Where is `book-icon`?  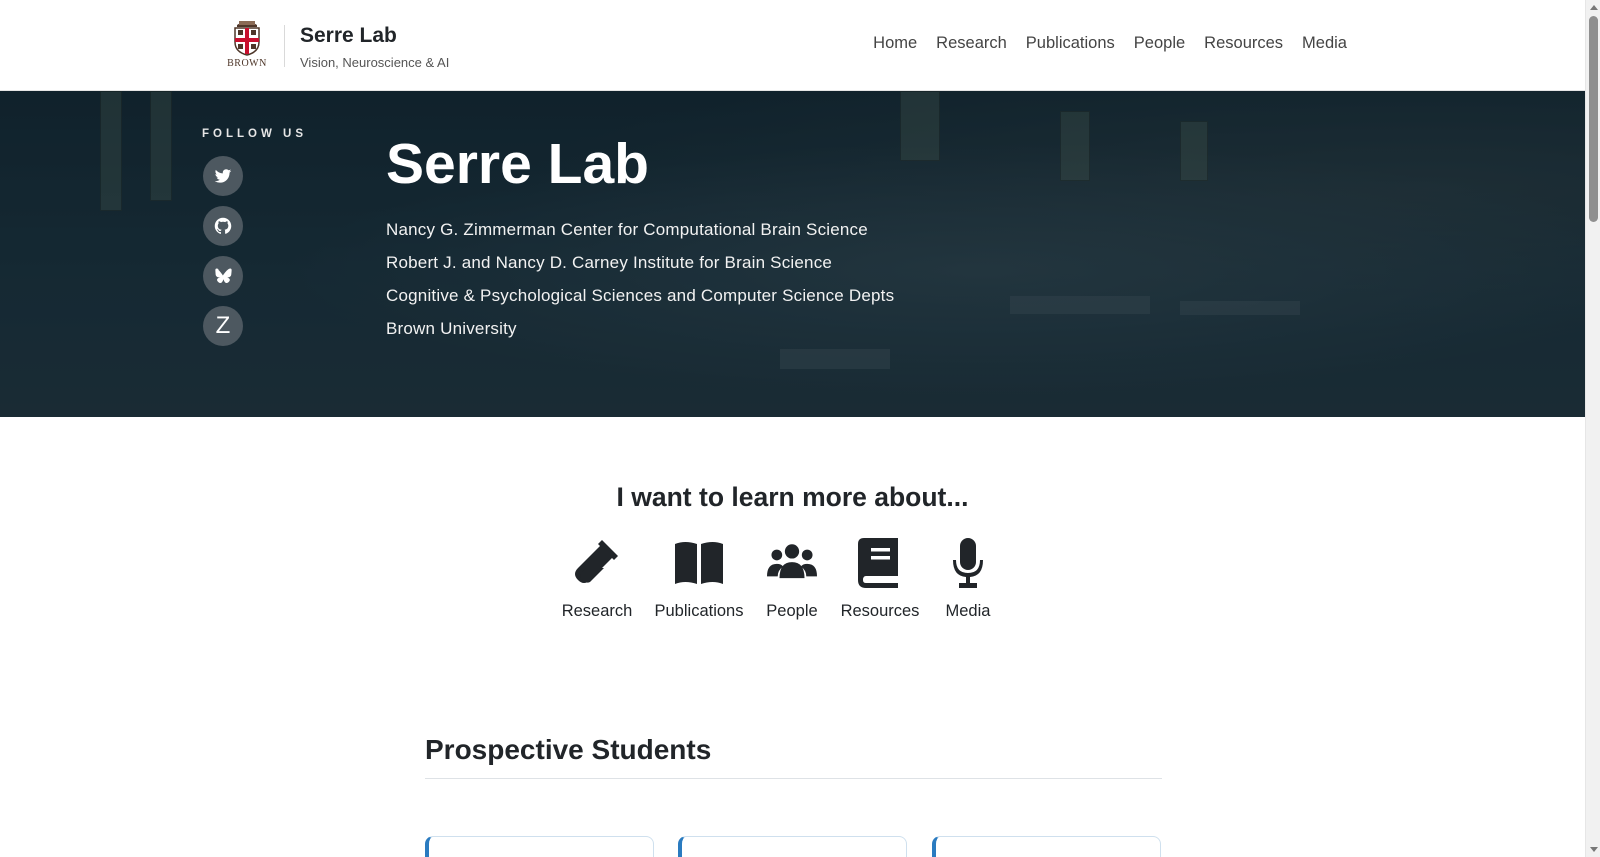
book-icon is located at coordinates (878, 563).